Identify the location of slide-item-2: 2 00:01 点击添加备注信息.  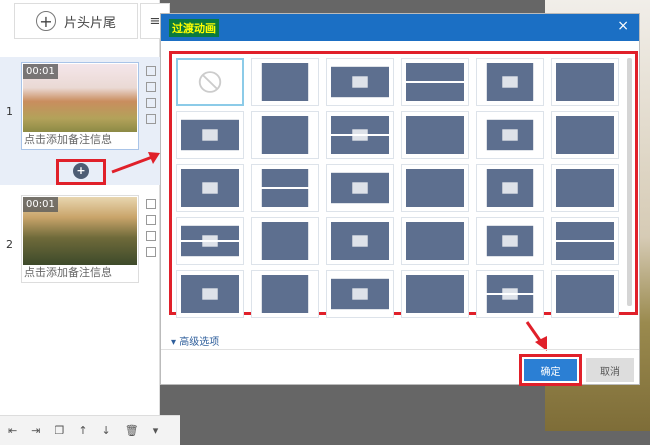
(80, 254).